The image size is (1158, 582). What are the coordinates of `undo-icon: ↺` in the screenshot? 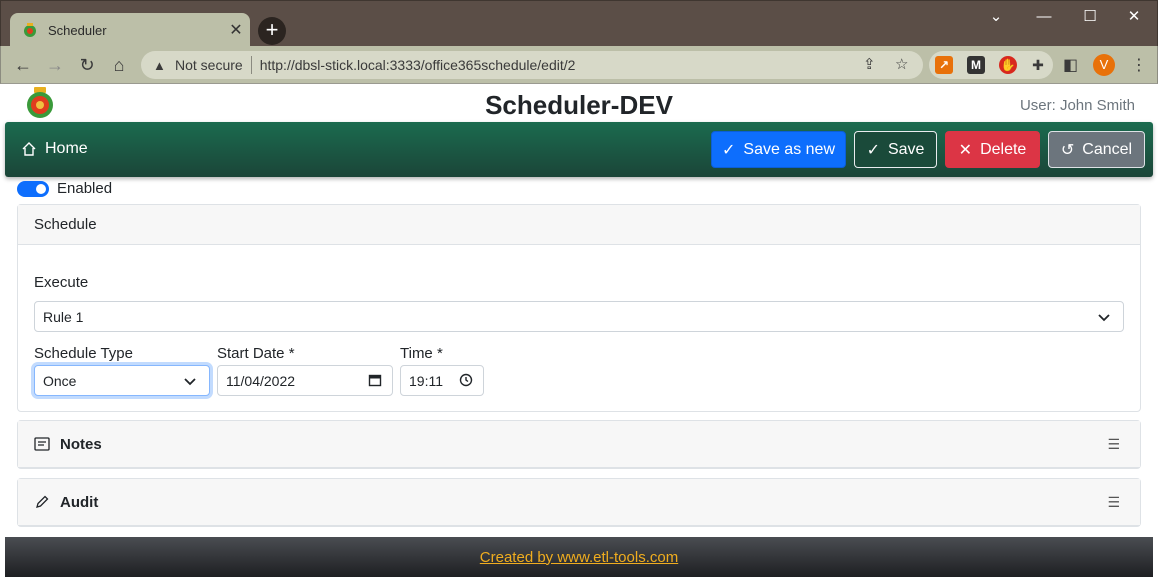 It's located at (1067, 150).